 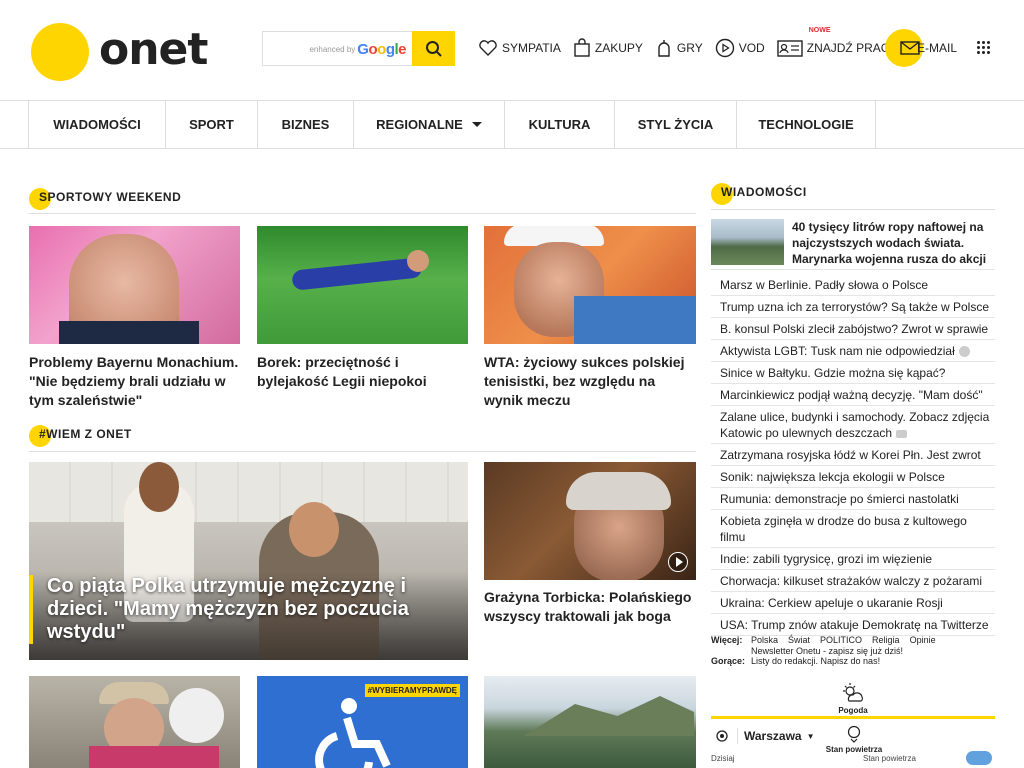 I want to click on section-title: WIADOMOŚCI, so click(x=759, y=192).